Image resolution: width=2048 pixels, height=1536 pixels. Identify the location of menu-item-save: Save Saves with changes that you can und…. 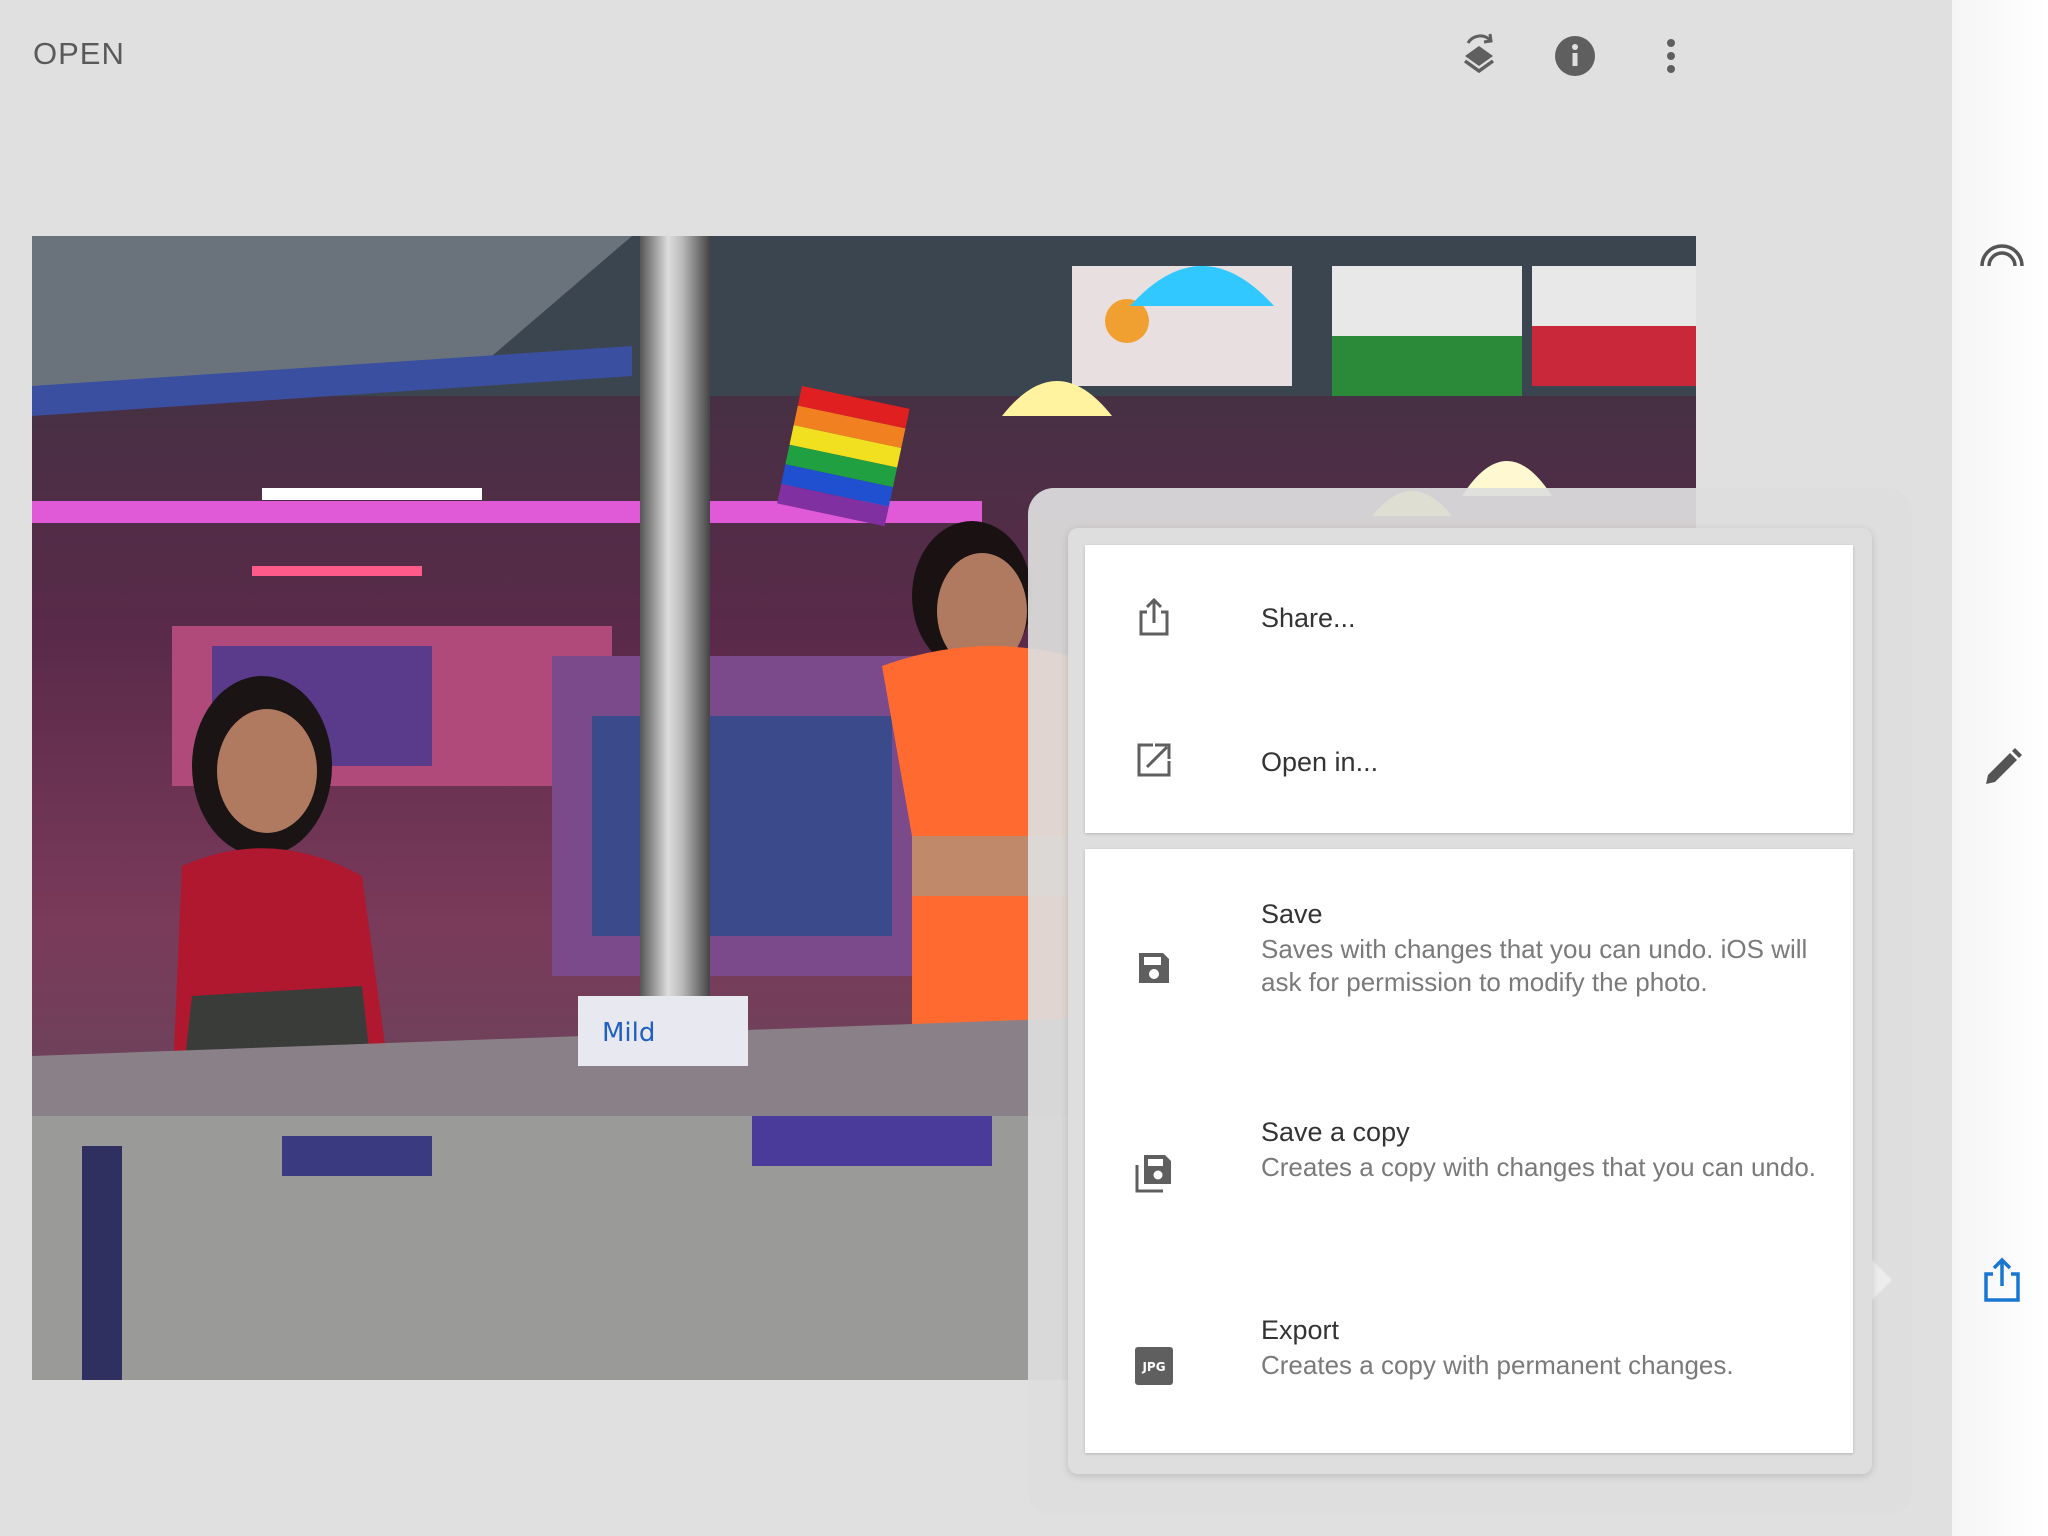
(1469, 969).